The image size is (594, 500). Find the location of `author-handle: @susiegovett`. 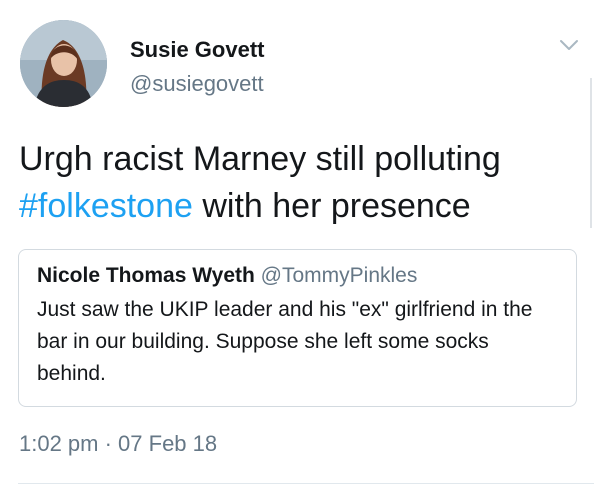

author-handle: @susiegovett is located at coordinates (197, 84).